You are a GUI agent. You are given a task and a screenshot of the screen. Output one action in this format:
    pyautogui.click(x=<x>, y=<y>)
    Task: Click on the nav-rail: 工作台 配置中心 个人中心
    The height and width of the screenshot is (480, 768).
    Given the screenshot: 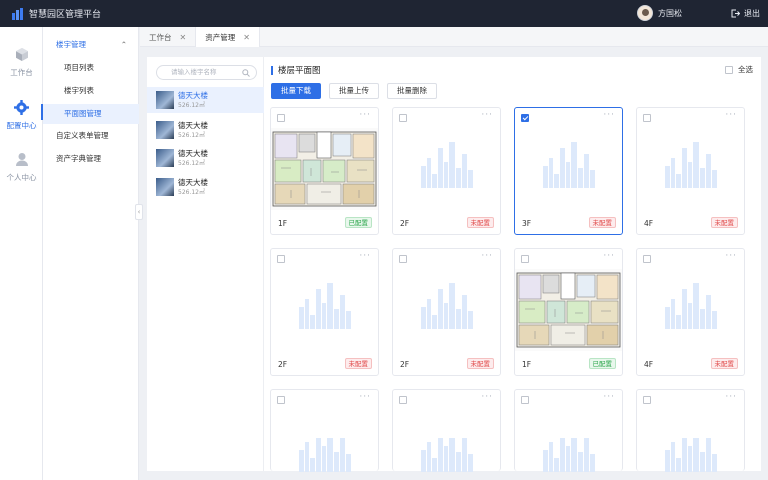 What is the action you would take?
    pyautogui.click(x=21, y=253)
    